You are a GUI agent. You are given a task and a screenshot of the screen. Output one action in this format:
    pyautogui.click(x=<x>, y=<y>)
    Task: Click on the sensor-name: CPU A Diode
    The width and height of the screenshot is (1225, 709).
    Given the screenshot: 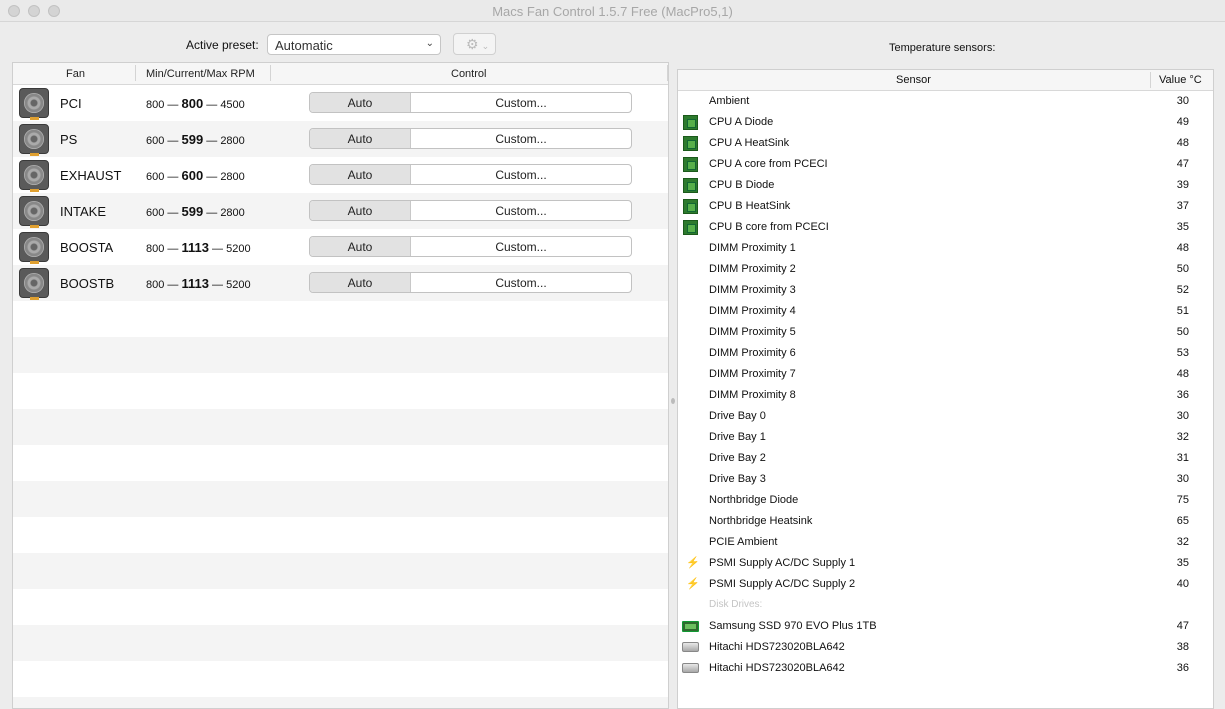 What is the action you would take?
    pyautogui.click(x=741, y=122)
    